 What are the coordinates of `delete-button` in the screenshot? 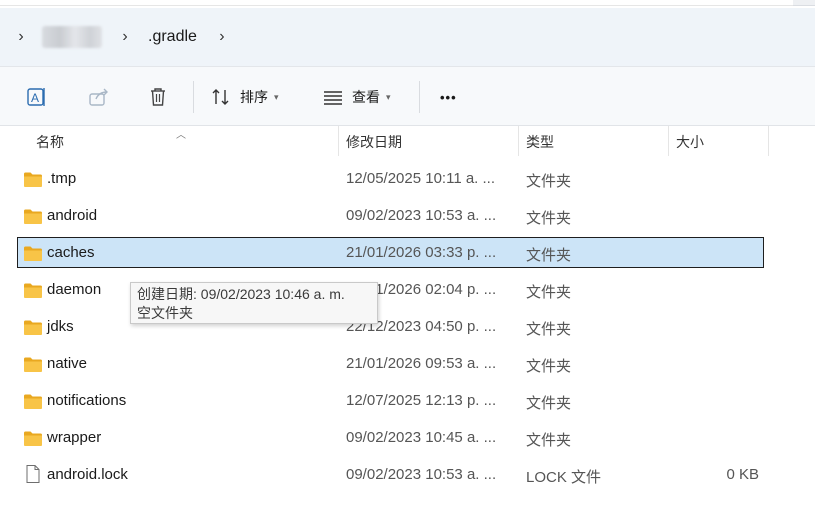 It's located at (158, 97).